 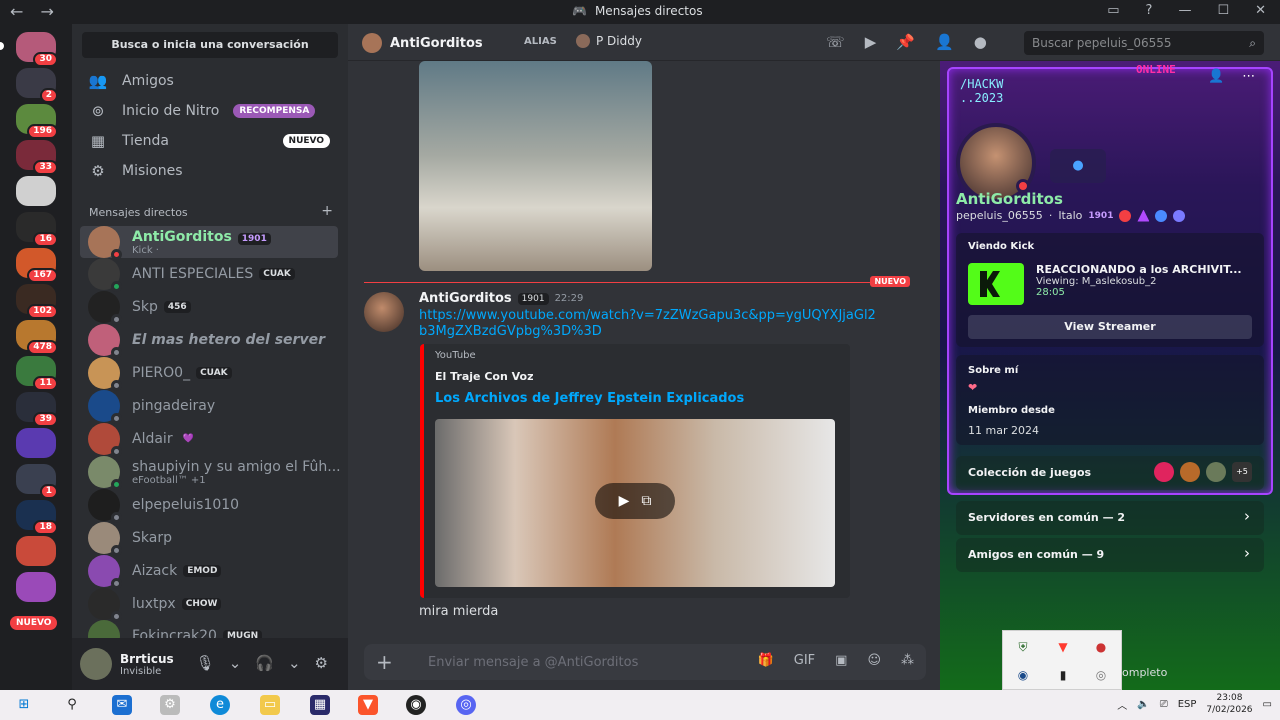 I want to click on nav-quests: ⚙ Misiones, so click(x=213, y=171).